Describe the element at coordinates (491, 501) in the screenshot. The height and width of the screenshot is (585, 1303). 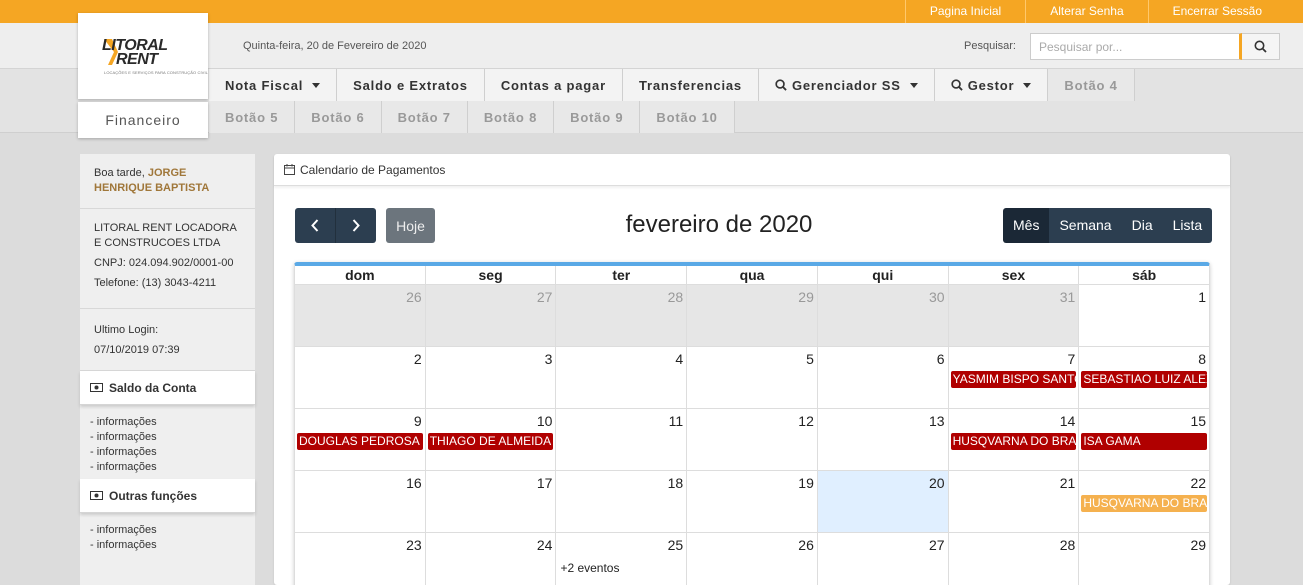
I see `day-cell: 17` at that location.